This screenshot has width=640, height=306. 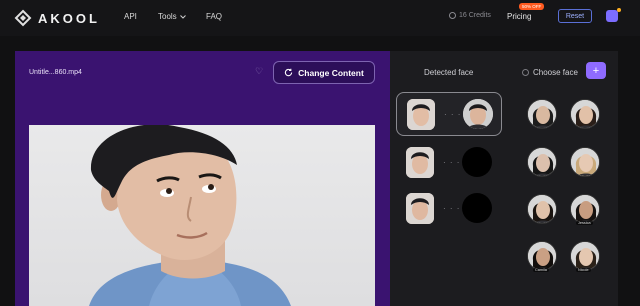 I want to click on coin-icon, so click(x=452, y=15).